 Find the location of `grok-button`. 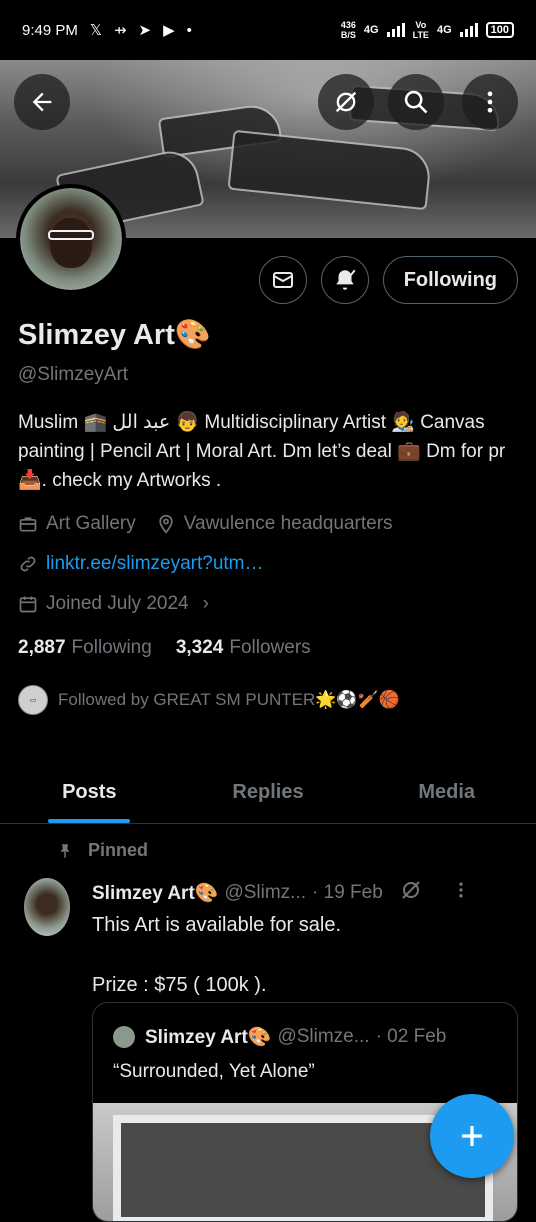

grok-button is located at coordinates (346, 102).